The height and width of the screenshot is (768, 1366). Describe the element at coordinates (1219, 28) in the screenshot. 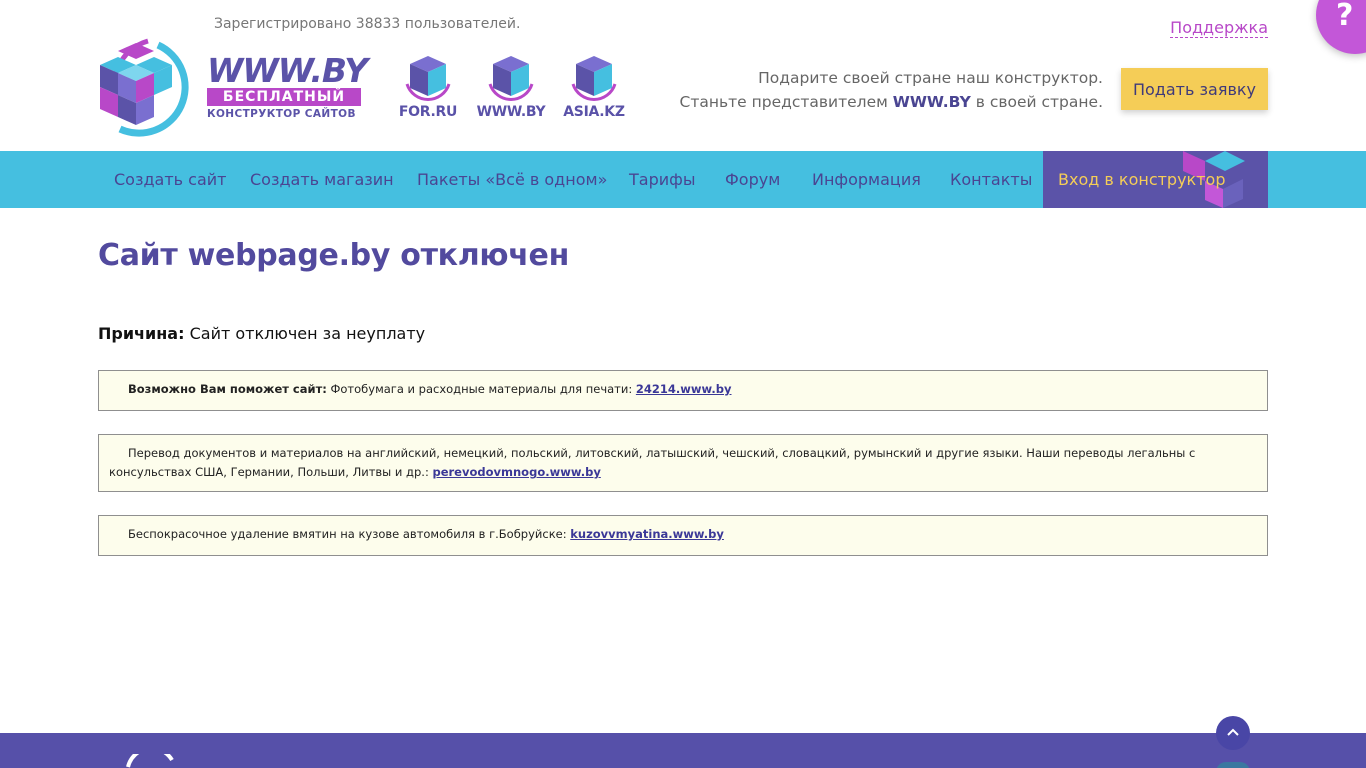

I see `support-link: Поддержка` at that location.